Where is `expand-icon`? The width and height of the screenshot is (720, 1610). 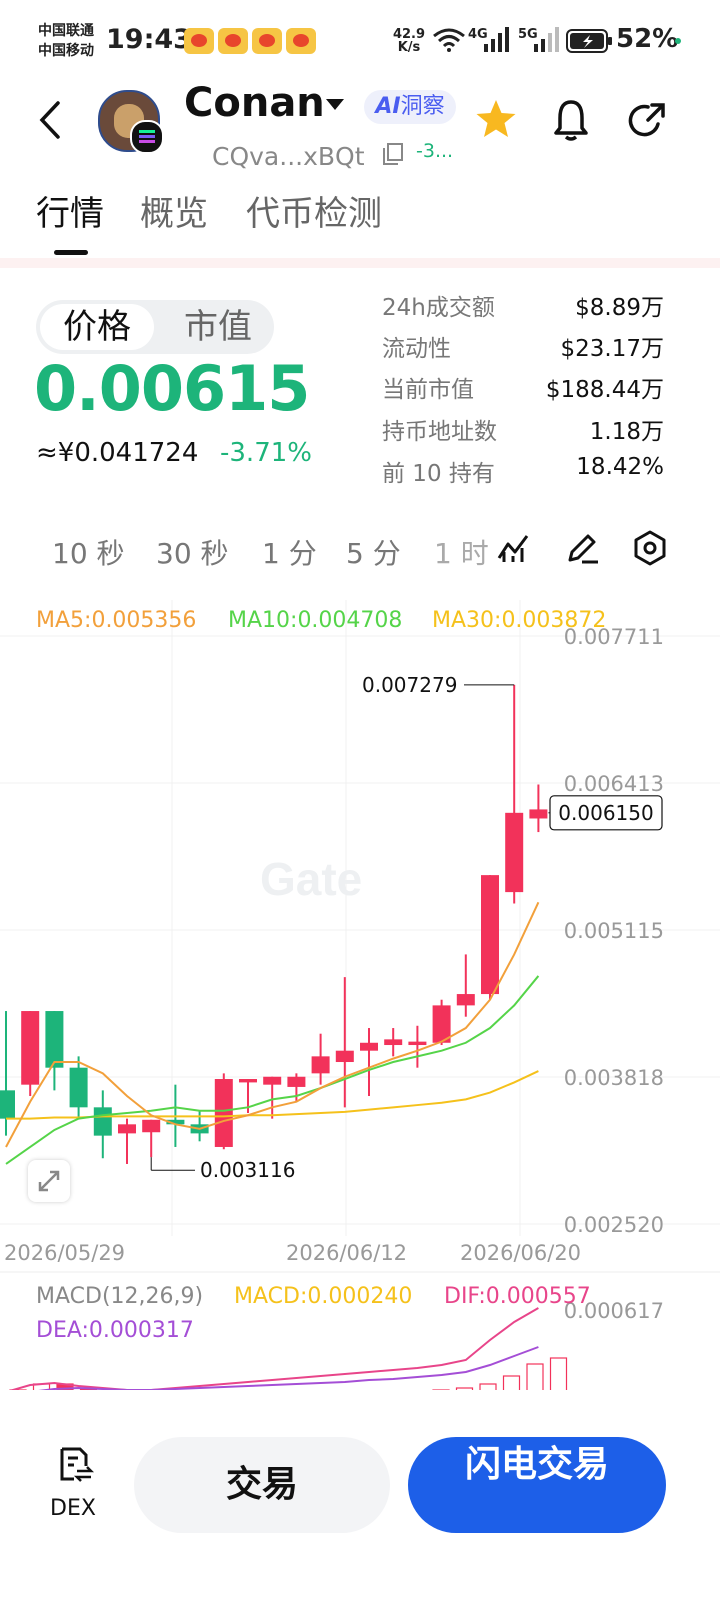 expand-icon is located at coordinates (49, 1181).